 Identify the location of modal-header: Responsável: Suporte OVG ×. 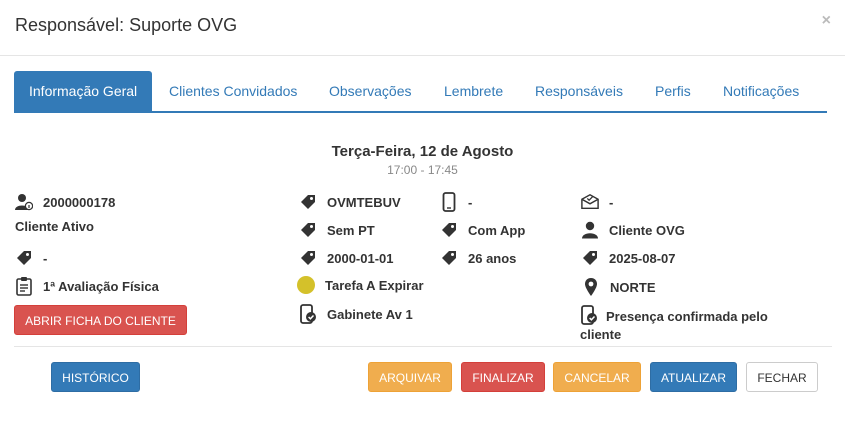
(422, 28).